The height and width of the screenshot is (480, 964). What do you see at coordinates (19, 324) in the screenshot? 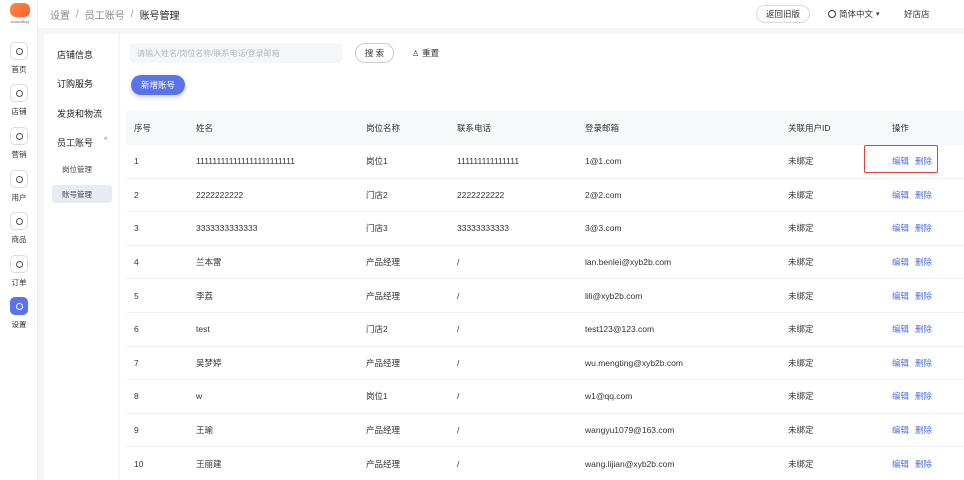
I see `rail-item-label: 设置` at bounding box center [19, 324].